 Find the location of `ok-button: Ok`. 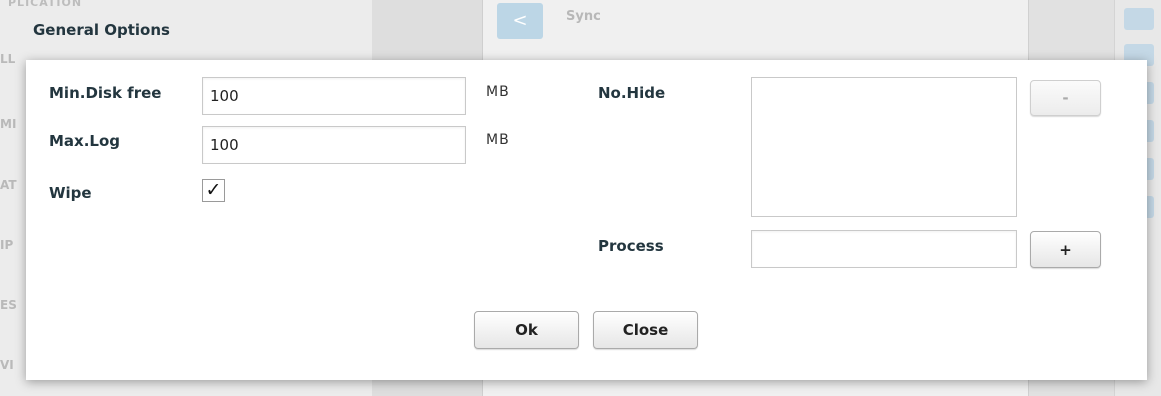

ok-button: Ok is located at coordinates (526, 330).